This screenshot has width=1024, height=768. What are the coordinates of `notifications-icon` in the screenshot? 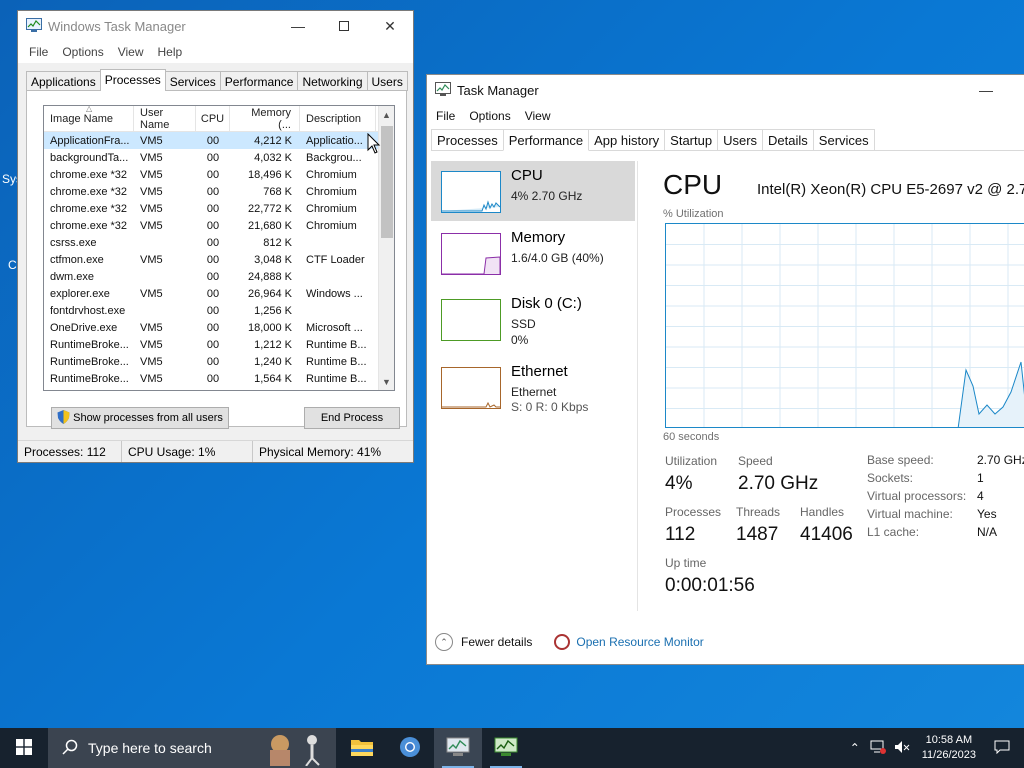 It's located at (1002, 748).